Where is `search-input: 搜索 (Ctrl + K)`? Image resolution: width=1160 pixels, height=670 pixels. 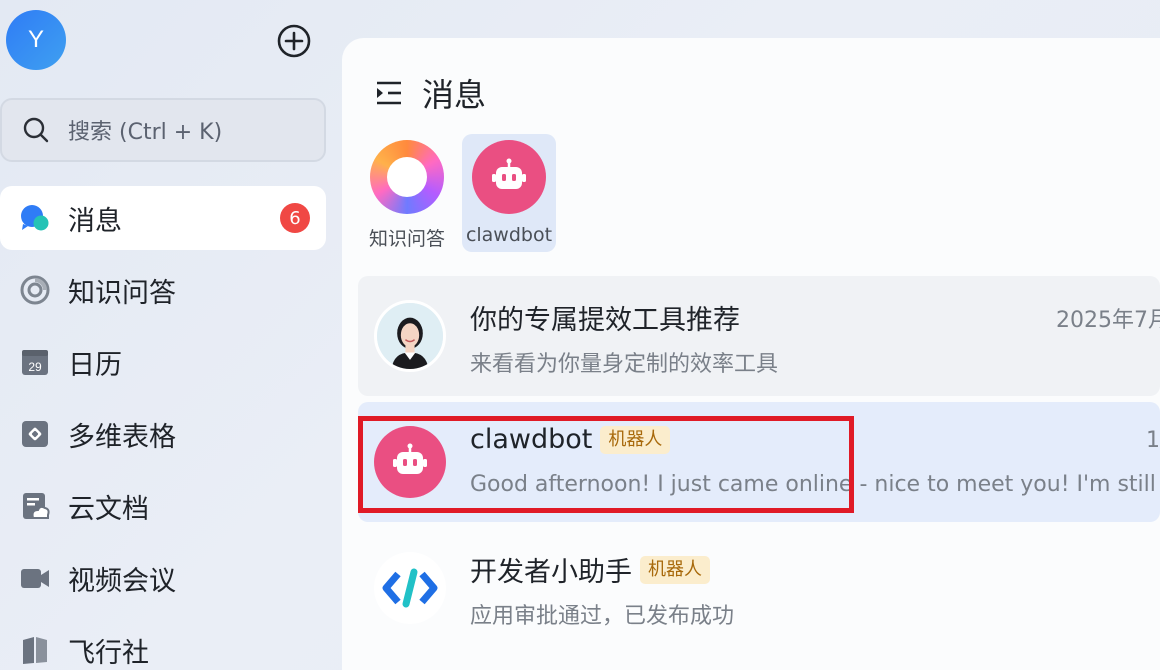 search-input: 搜索 (Ctrl + K) is located at coordinates (163, 130).